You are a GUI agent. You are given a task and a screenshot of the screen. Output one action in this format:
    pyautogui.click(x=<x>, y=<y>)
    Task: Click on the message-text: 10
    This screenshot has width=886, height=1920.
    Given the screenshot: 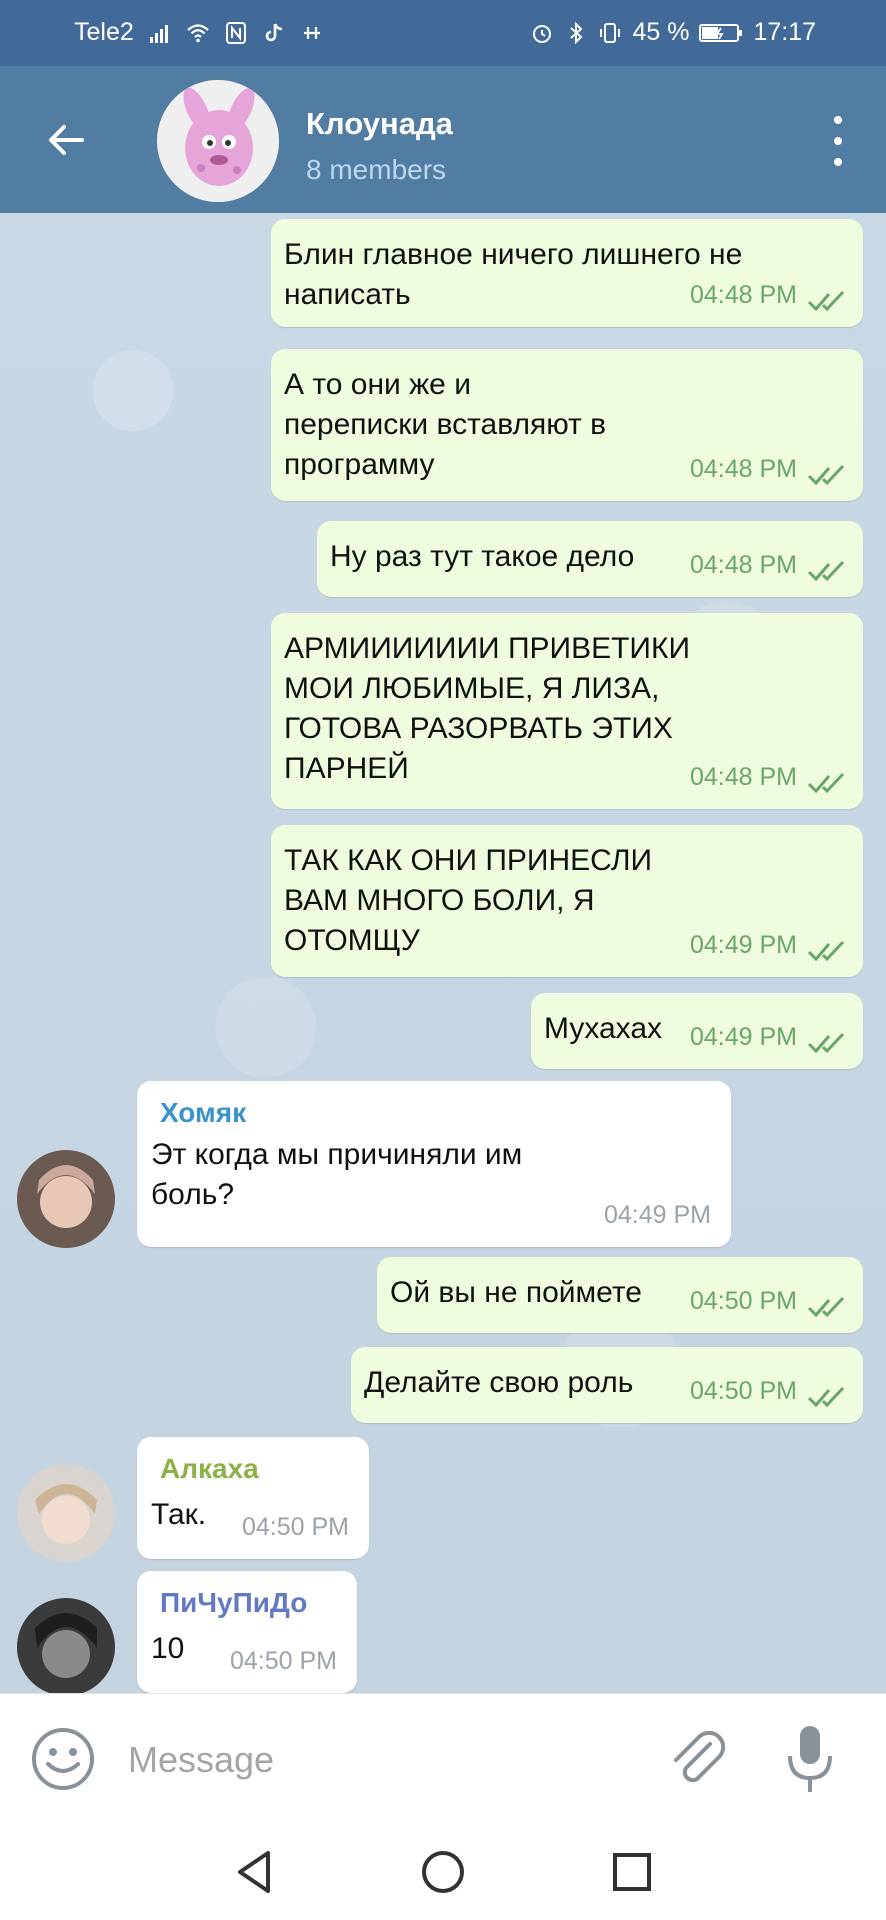 What is the action you would take?
    pyautogui.click(x=168, y=1648)
    